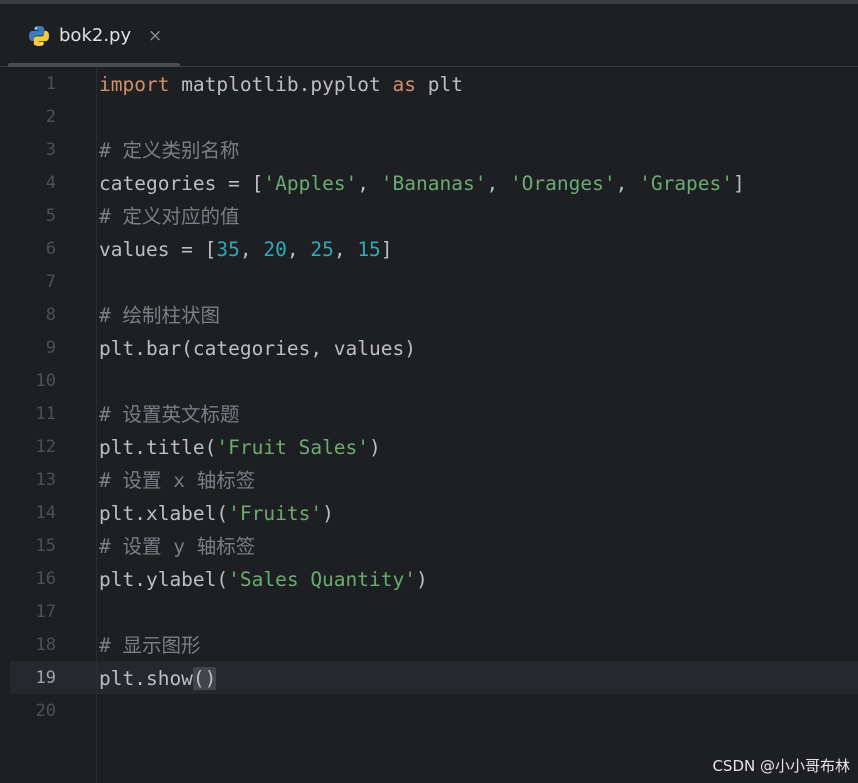 This screenshot has width=858, height=783. I want to click on line-number: 3, so click(50, 150).